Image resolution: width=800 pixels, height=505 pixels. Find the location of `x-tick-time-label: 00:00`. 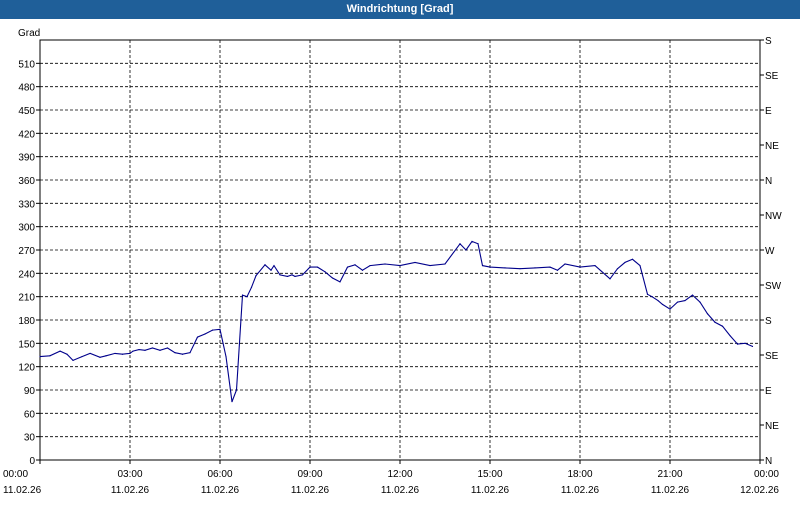

x-tick-time-label: 00:00 is located at coordinates (15, 474).